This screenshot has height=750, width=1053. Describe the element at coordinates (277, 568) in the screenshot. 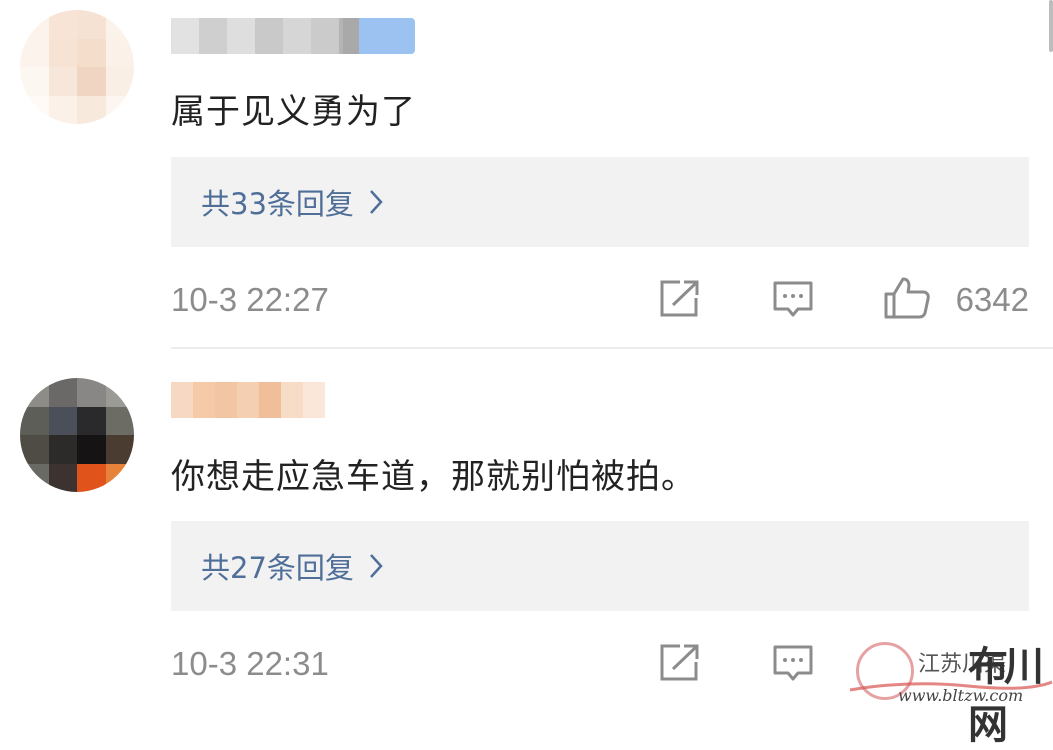

I see `replies-count-label: 共27条回复` at that location.